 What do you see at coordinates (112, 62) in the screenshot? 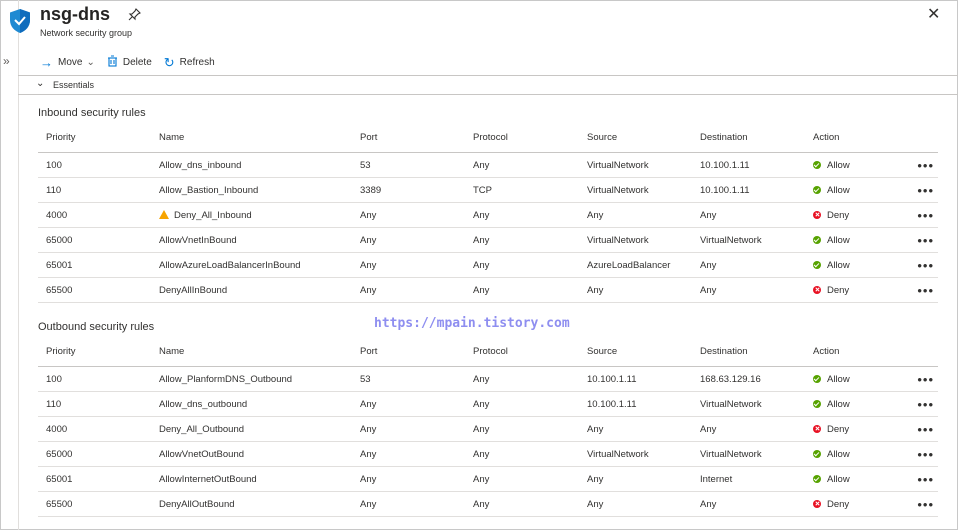
I see `trash-icon` at bounding box center [112, 62].